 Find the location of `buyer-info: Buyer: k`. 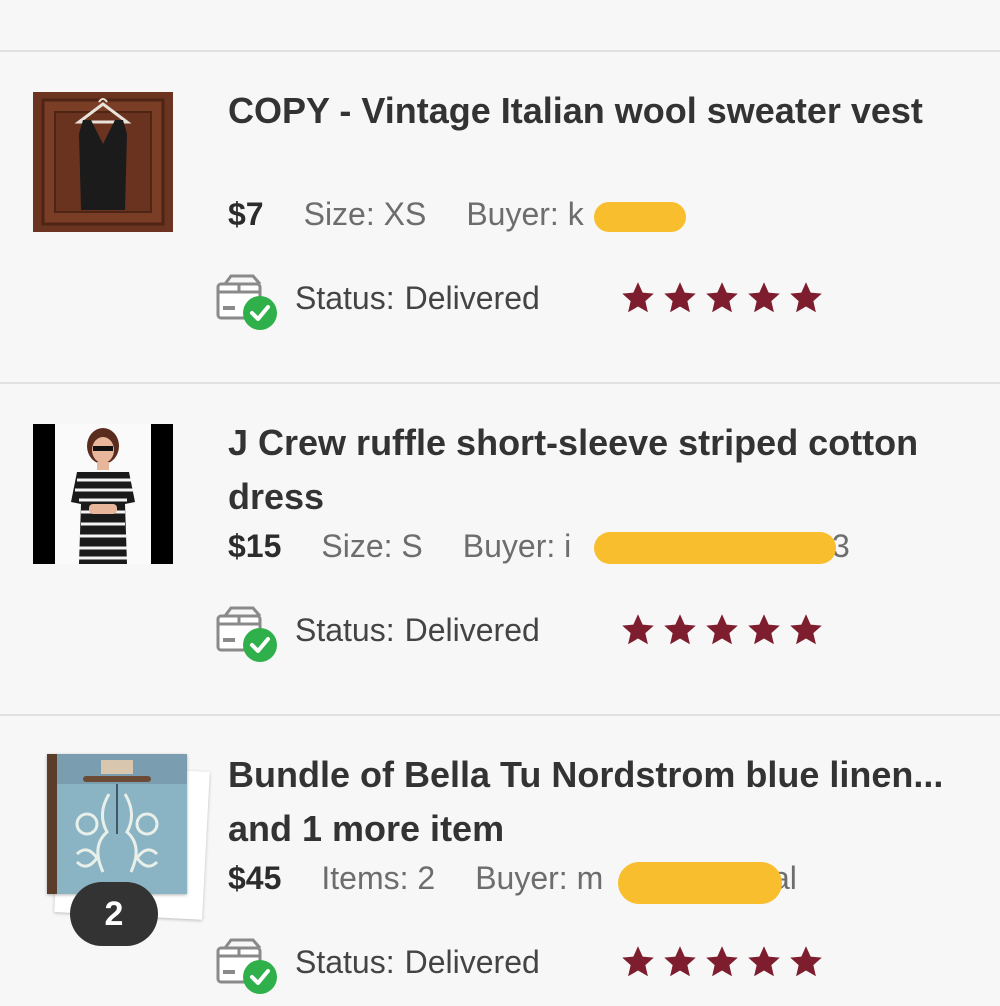

buyer-info: Buyer: k is located at coordinates (524, 214).